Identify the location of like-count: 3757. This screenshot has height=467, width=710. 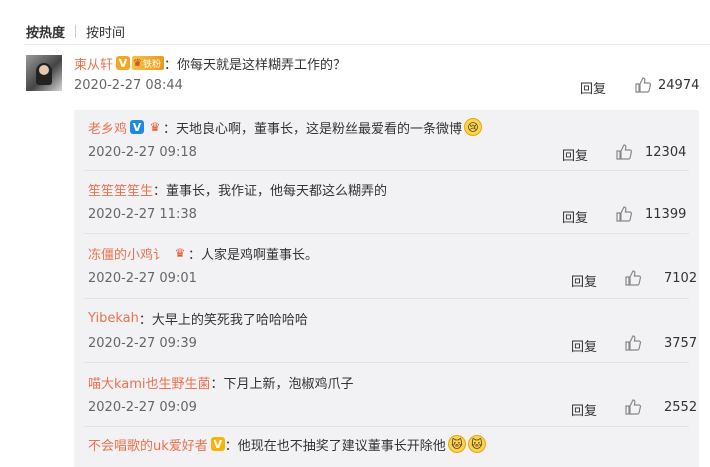
(681, 343).